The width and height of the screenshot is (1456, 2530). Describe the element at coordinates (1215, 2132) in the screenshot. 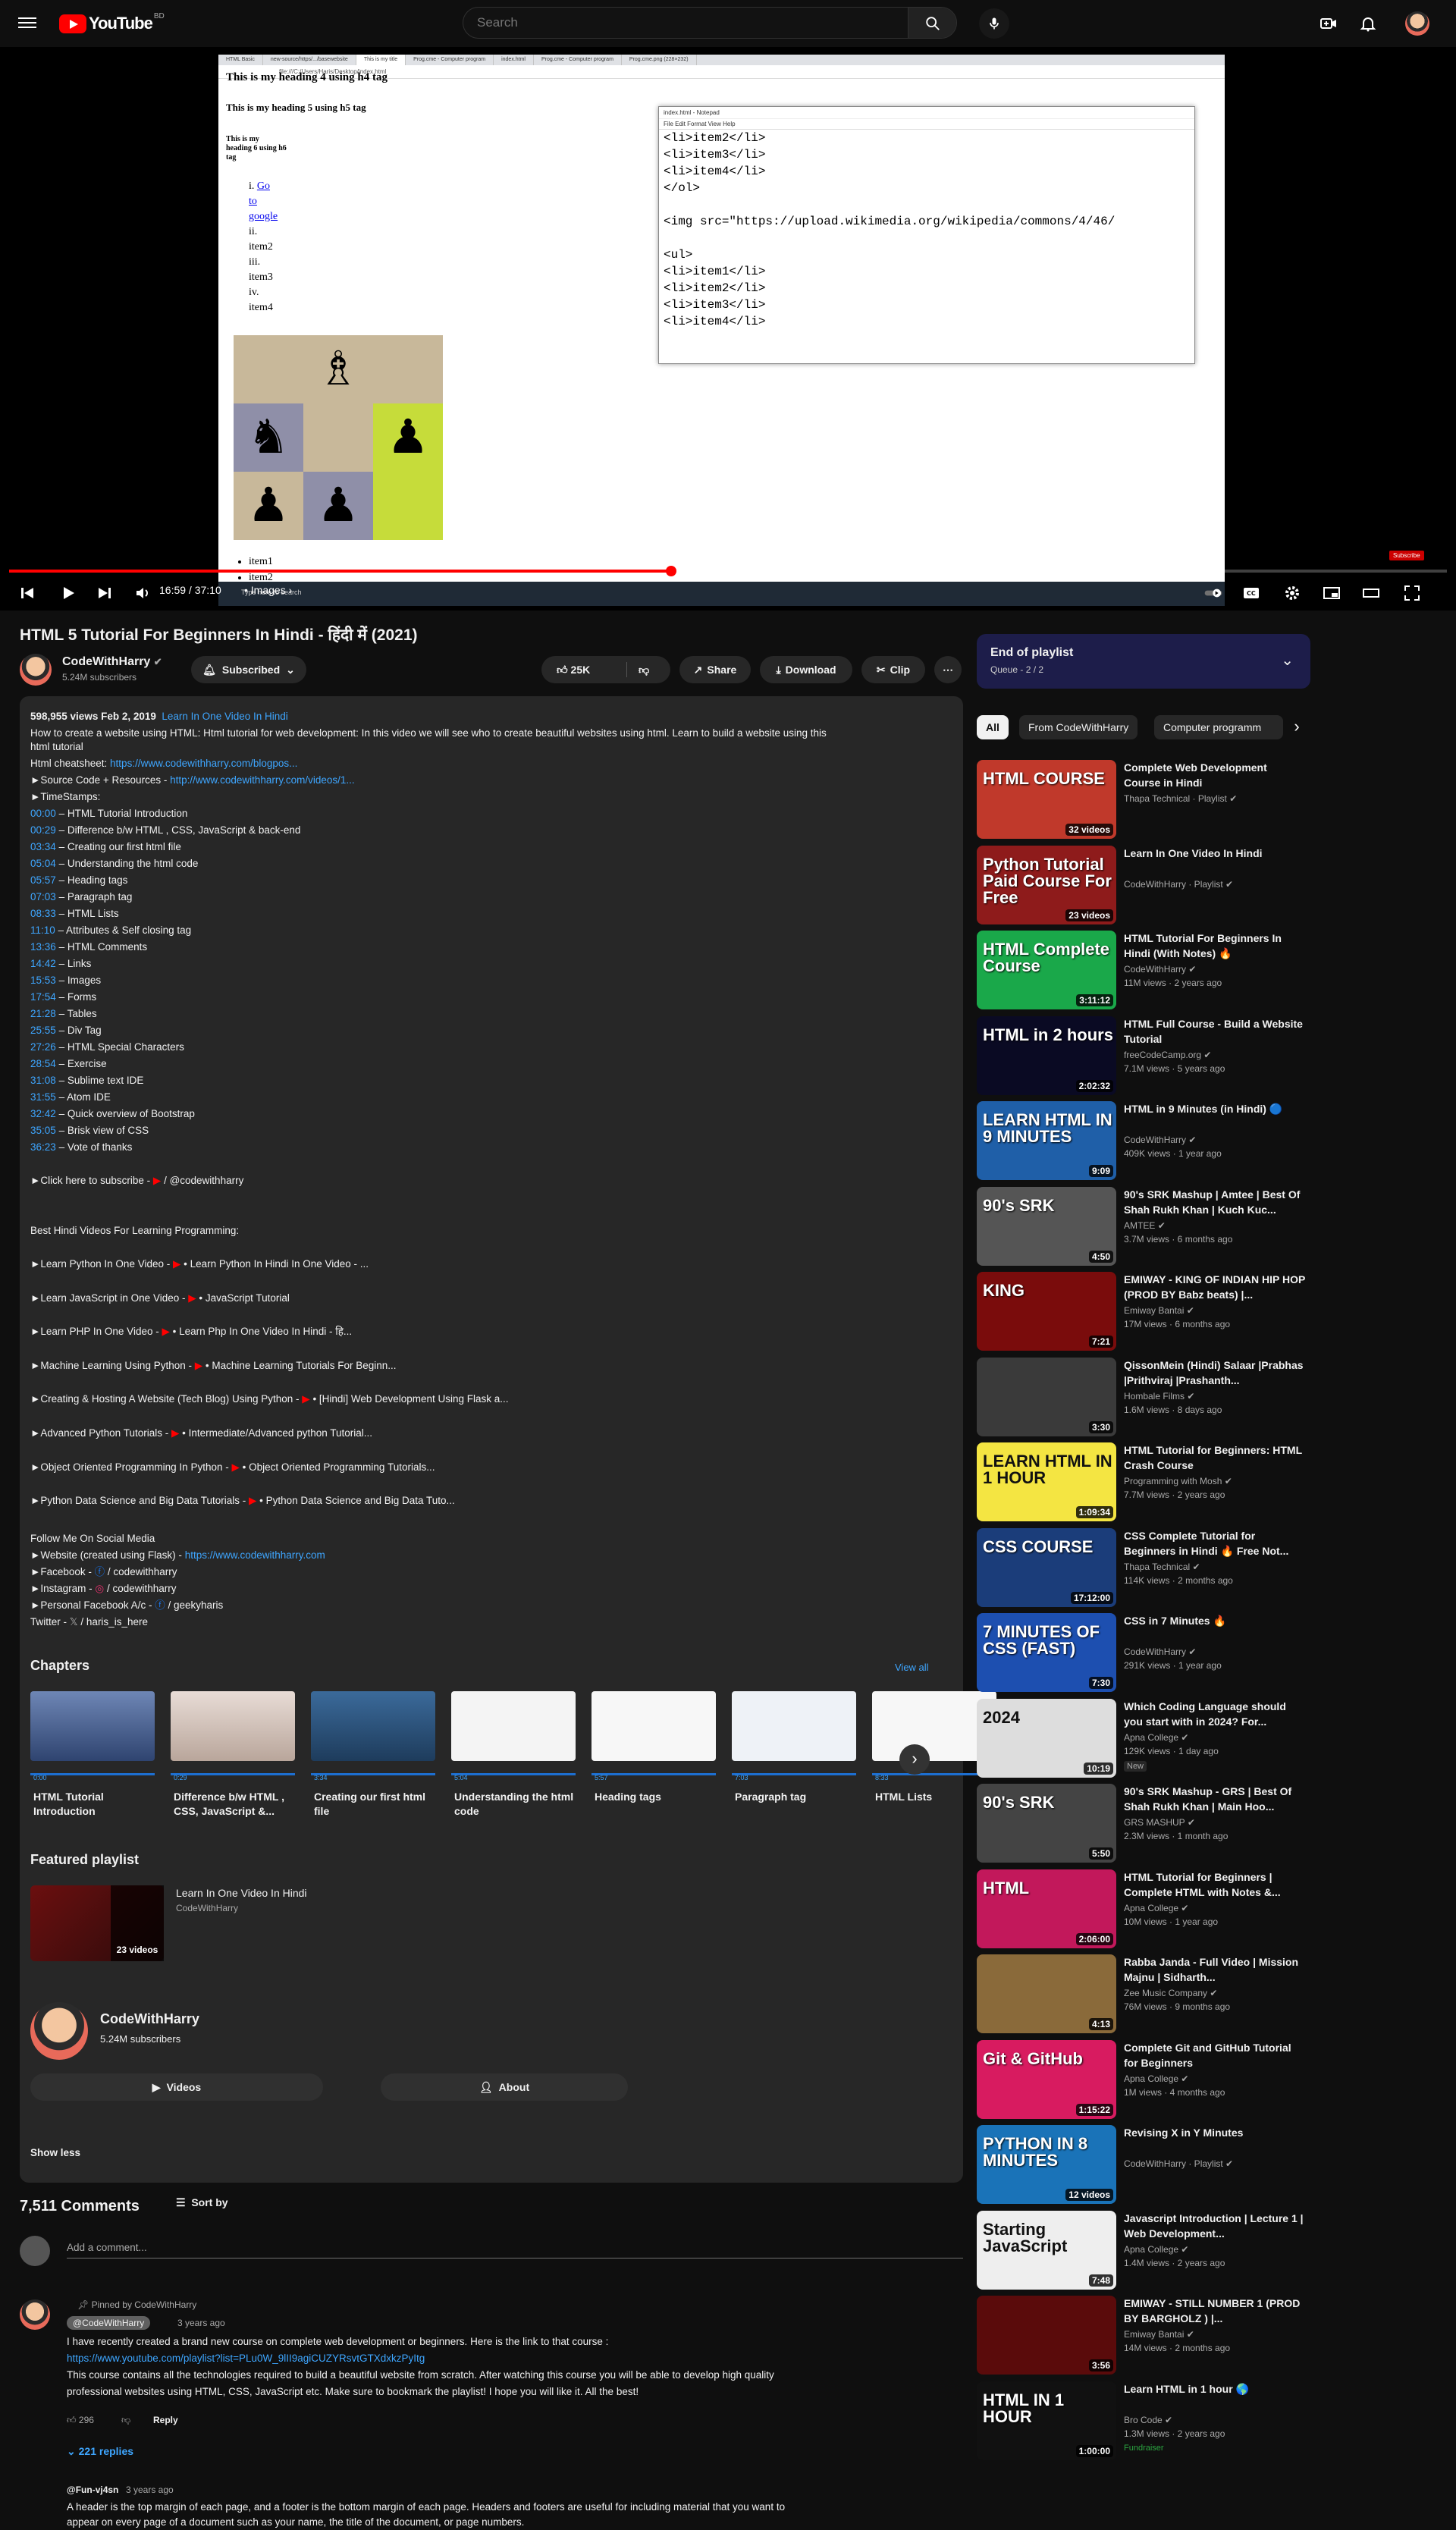

I see `related-title: Revising X in Y Minutes` at that location.